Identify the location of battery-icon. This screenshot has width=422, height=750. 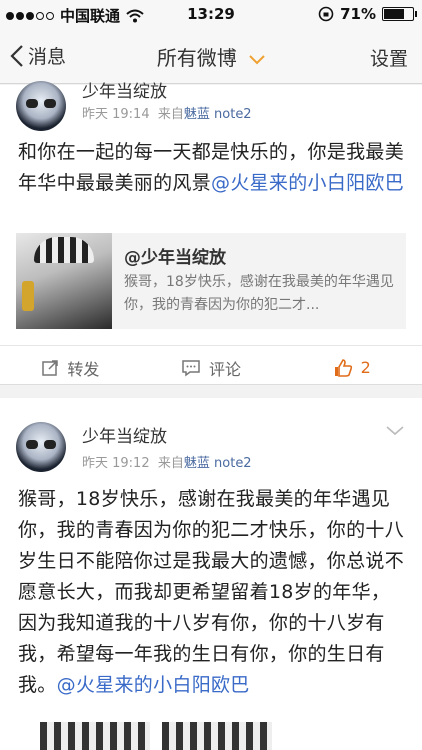
(399, 14).